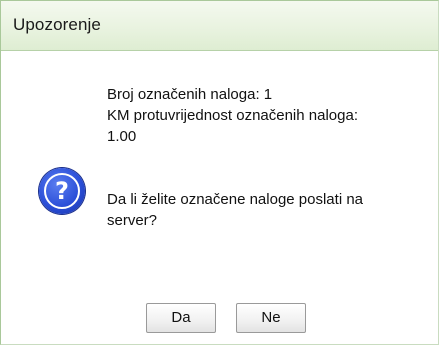  Describe the element at coordinates (271, 318) in the screenshot. I see `no-button: Ne` at that location.